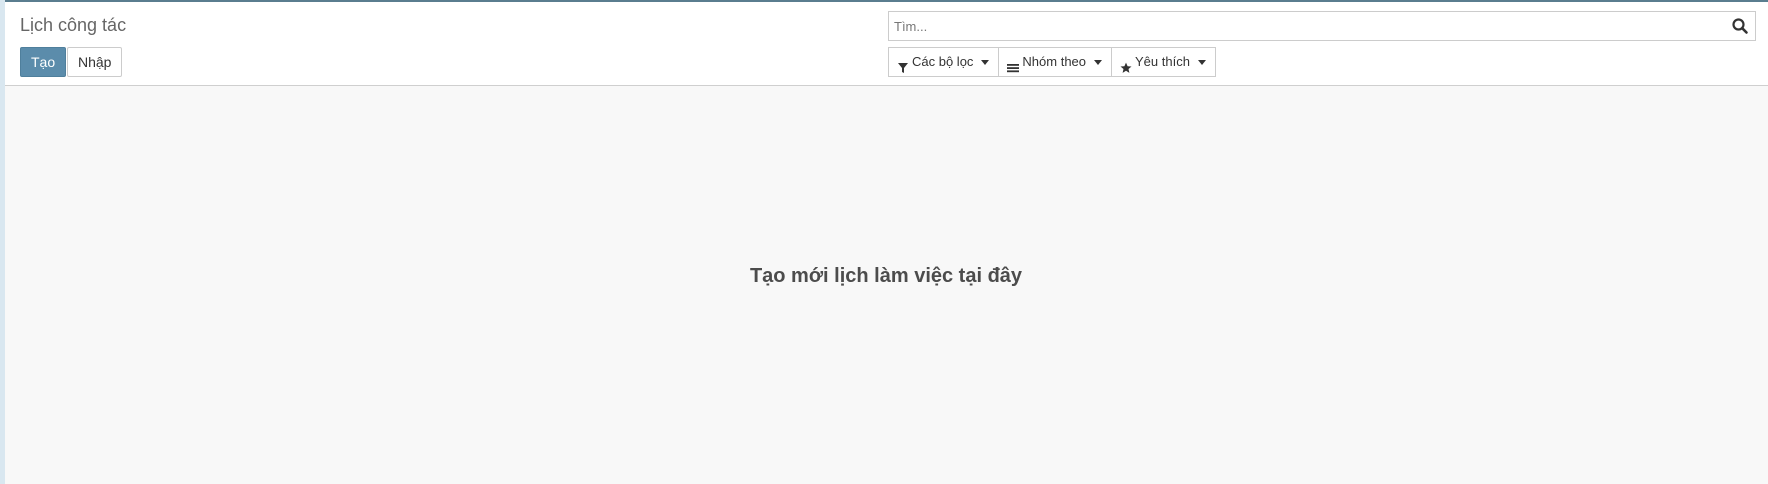 Image resolution: width=1768 pixels, height=484 pixels. Describe the element at coordinates (73, 25) in the screenshot. I see `breadcrumb: Lịch công tác` at that location.